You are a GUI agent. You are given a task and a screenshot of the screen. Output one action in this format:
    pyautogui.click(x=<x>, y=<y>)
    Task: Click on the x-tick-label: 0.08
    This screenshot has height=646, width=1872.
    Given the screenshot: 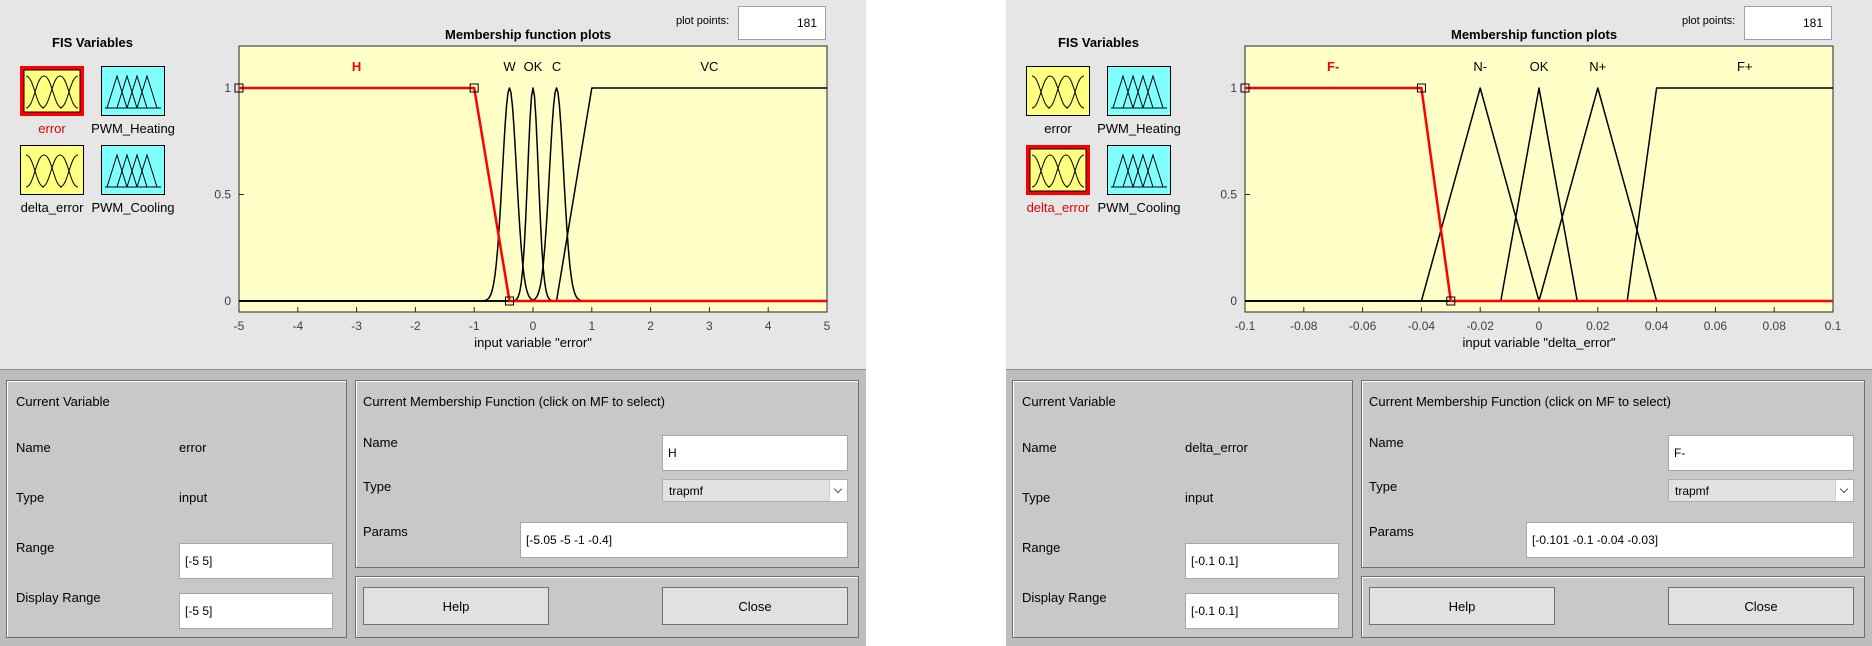 What is the action you would take?
    pyautogui.click(x=1775, y=326)
    